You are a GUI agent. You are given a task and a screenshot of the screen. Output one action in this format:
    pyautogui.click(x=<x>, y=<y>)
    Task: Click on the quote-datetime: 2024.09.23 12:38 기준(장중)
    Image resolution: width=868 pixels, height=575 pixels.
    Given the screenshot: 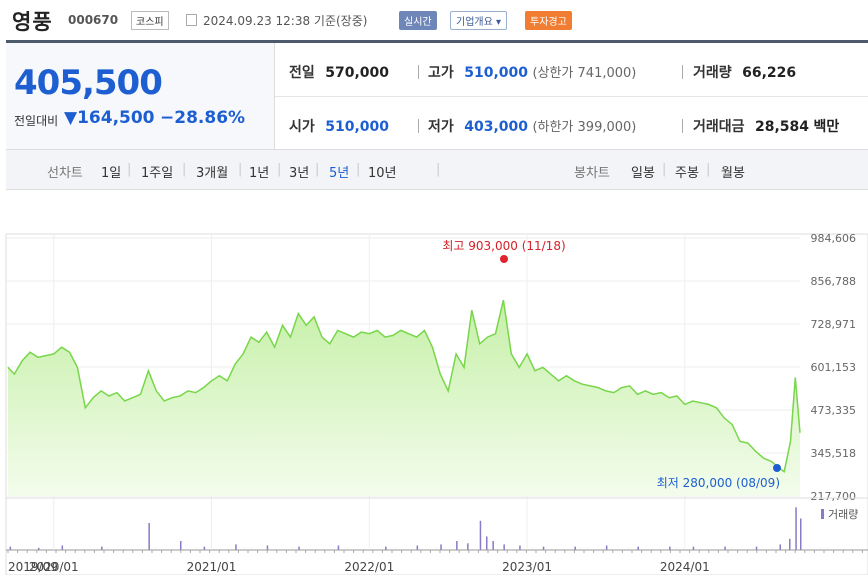 What is the action you would take?
    pyautogui.click(x=285, y=21)
    